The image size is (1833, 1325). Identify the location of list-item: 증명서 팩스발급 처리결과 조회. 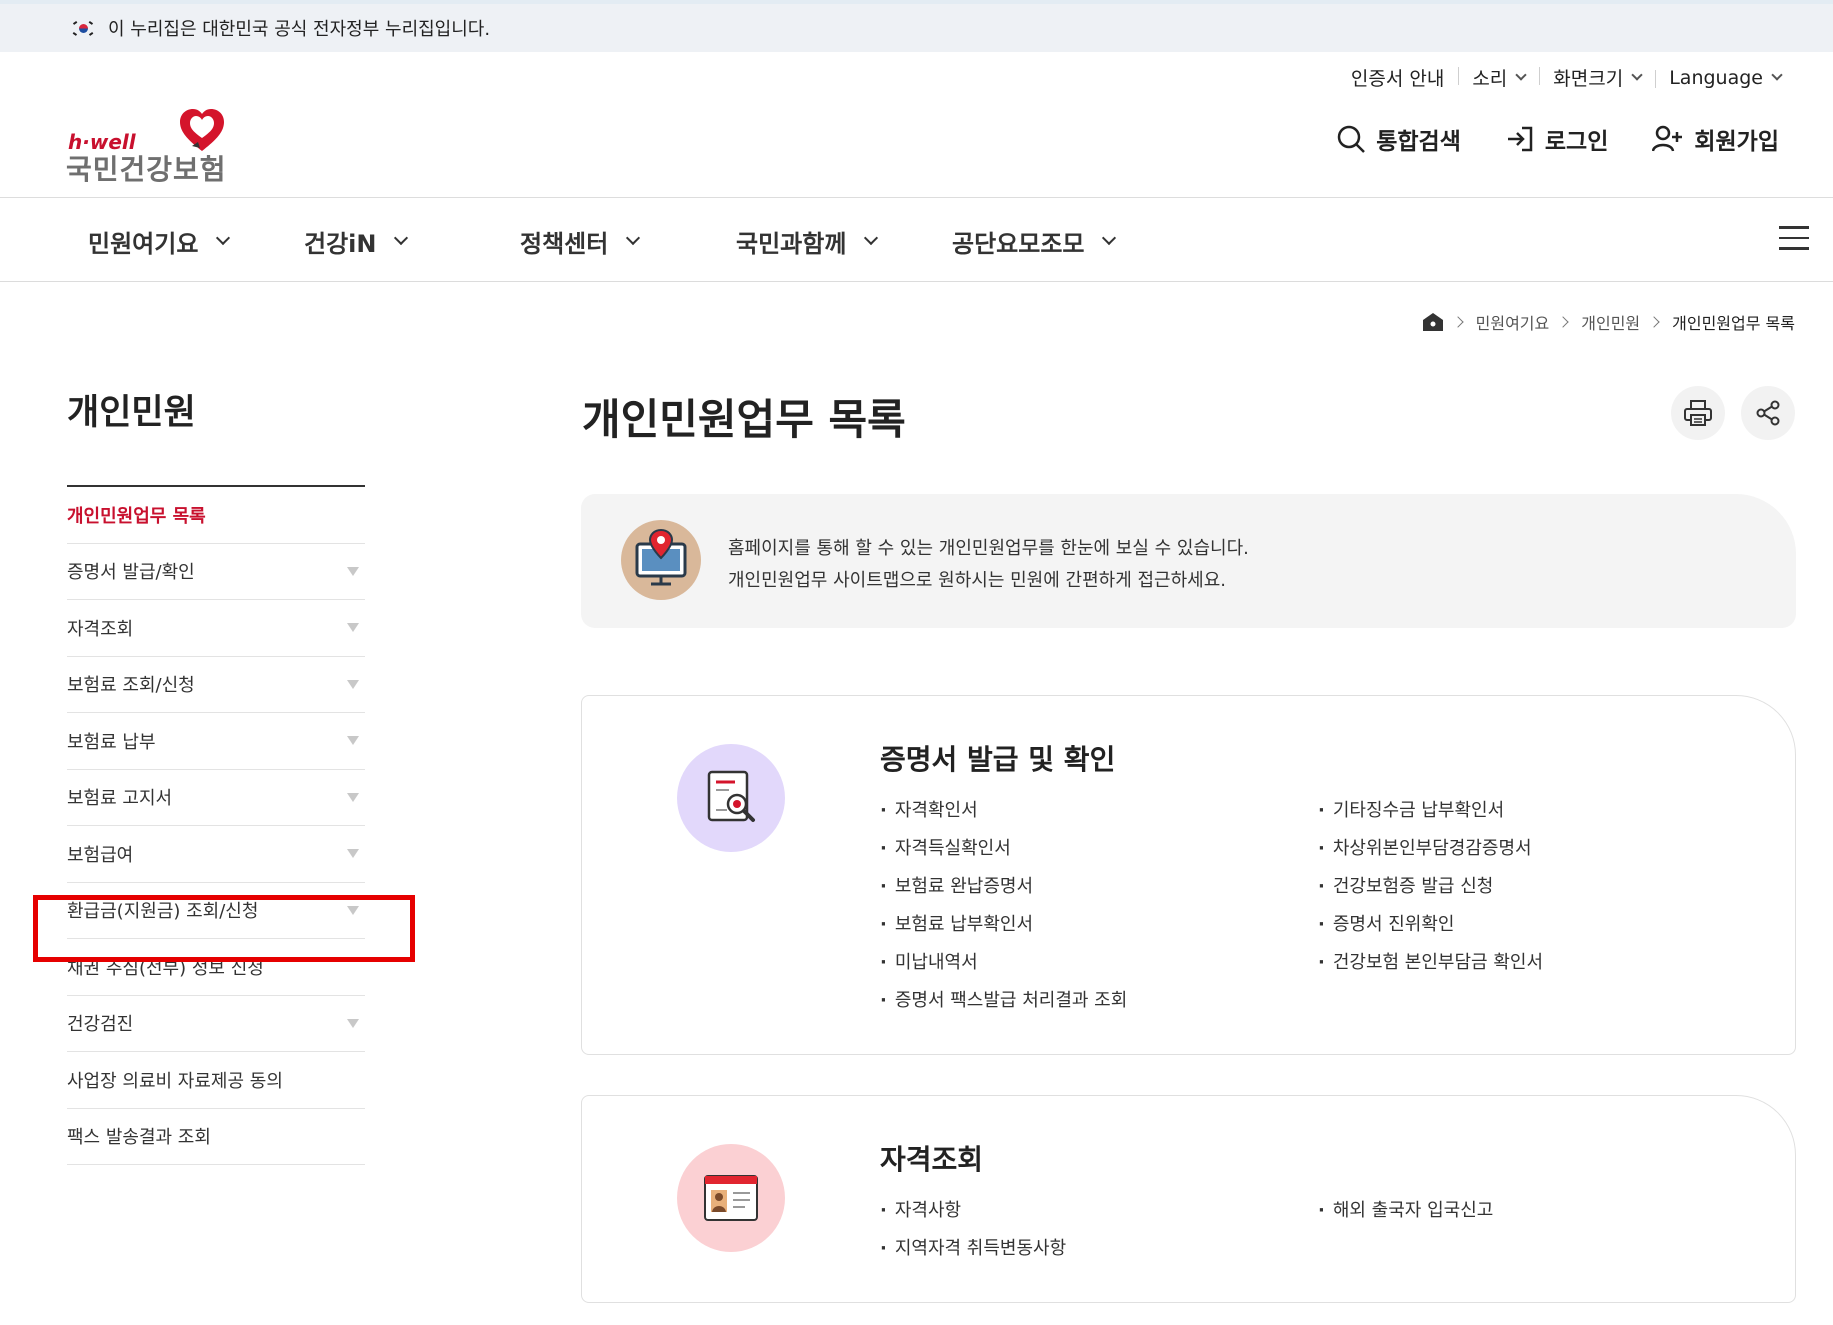
(1003, 1001).